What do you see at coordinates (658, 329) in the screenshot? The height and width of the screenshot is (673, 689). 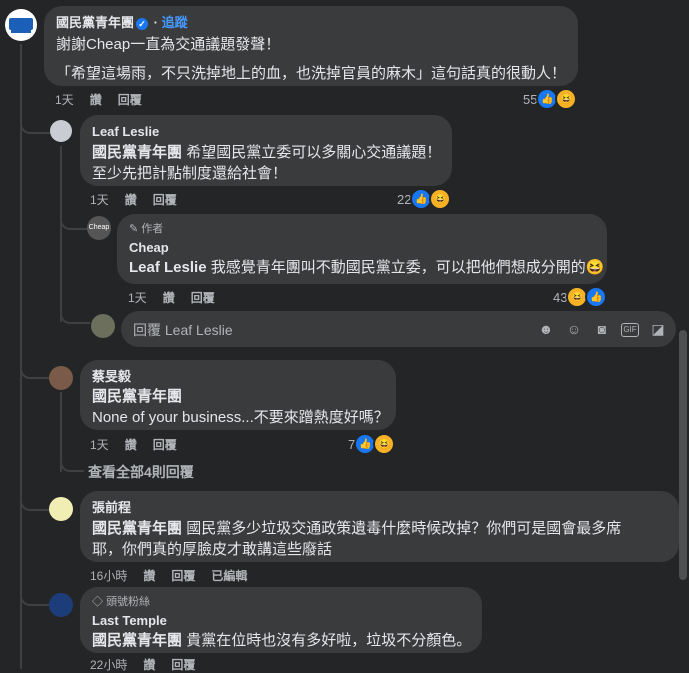 I see `sticker-icon: ◪` at bounding box center [658, 329].